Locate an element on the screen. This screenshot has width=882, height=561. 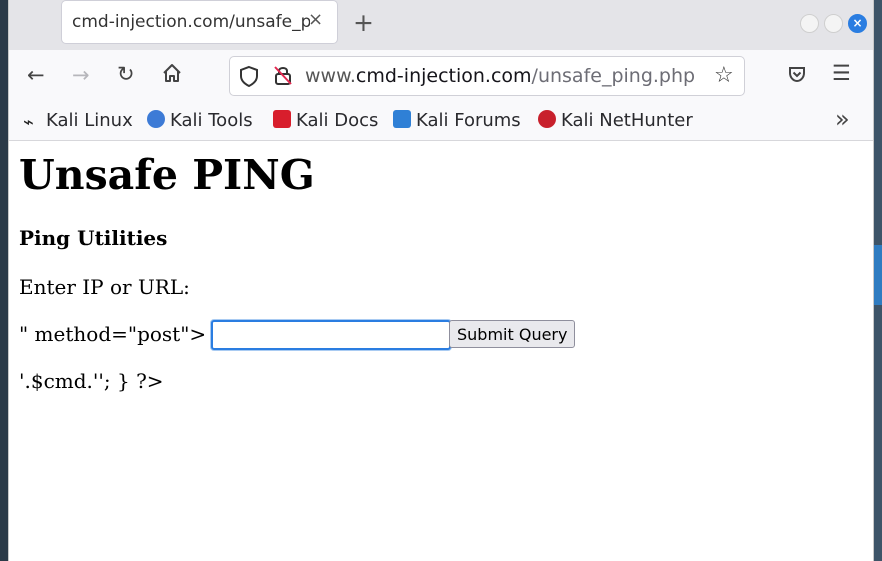
new-tab-button: + is located at coordinates (363, 22).